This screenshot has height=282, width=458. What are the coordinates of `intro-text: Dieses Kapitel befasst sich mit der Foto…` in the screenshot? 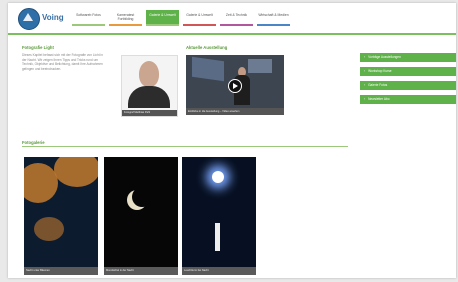 It's located at (62, 62).